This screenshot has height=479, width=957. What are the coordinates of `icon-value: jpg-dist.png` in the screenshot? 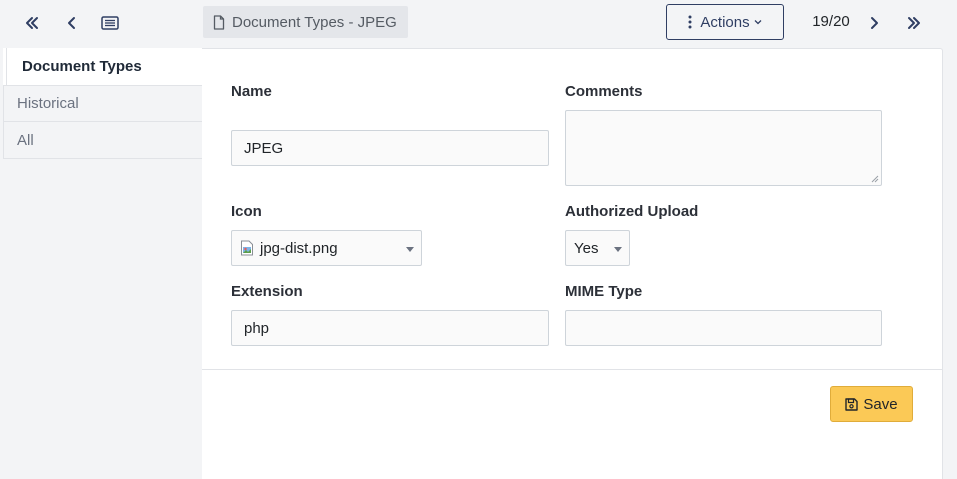 It's located at (299, 248).